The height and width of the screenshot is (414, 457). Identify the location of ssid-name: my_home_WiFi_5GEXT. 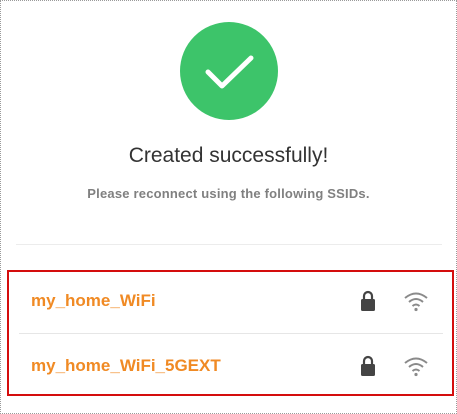
(126, 365).